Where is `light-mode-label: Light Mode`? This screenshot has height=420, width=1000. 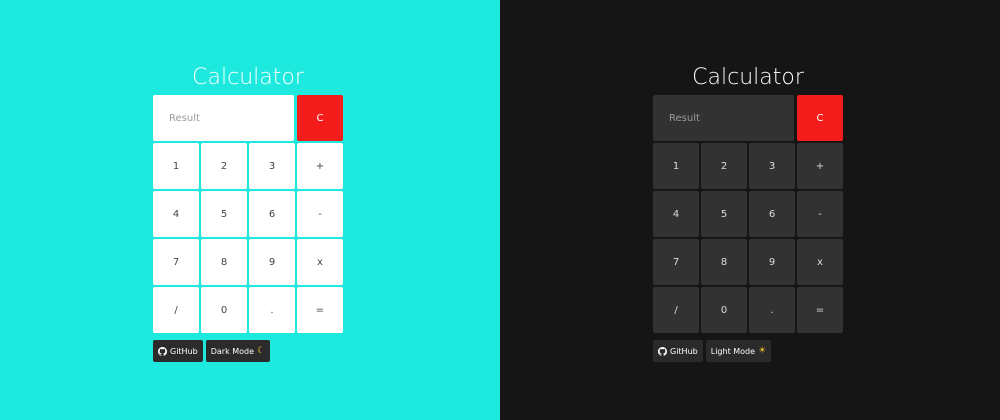 light-mode-label: Light Mode is located at coordinates (733, 351).